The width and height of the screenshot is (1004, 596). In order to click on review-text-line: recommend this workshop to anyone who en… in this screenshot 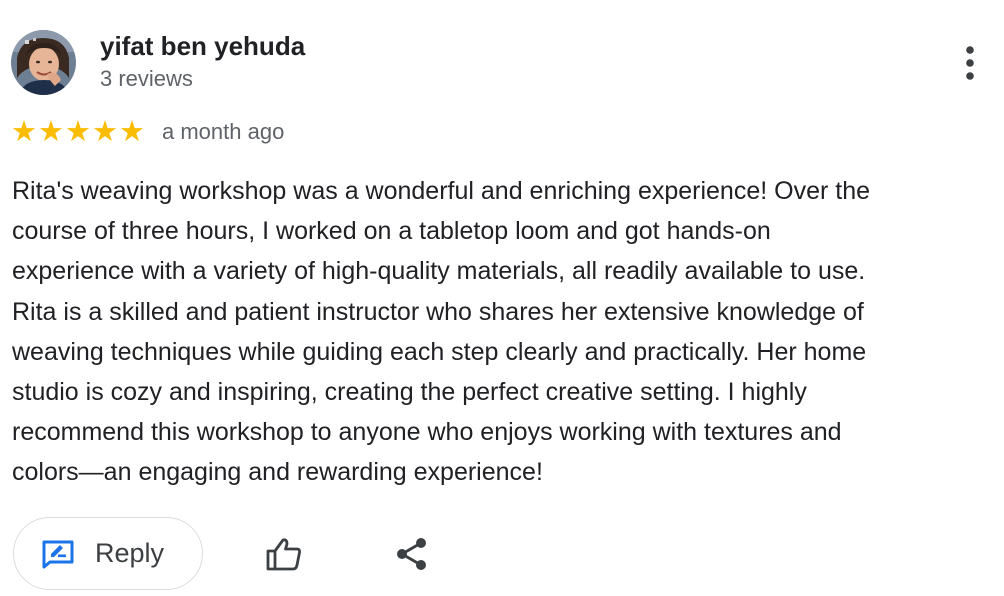, I will do `click(427, 432)`.